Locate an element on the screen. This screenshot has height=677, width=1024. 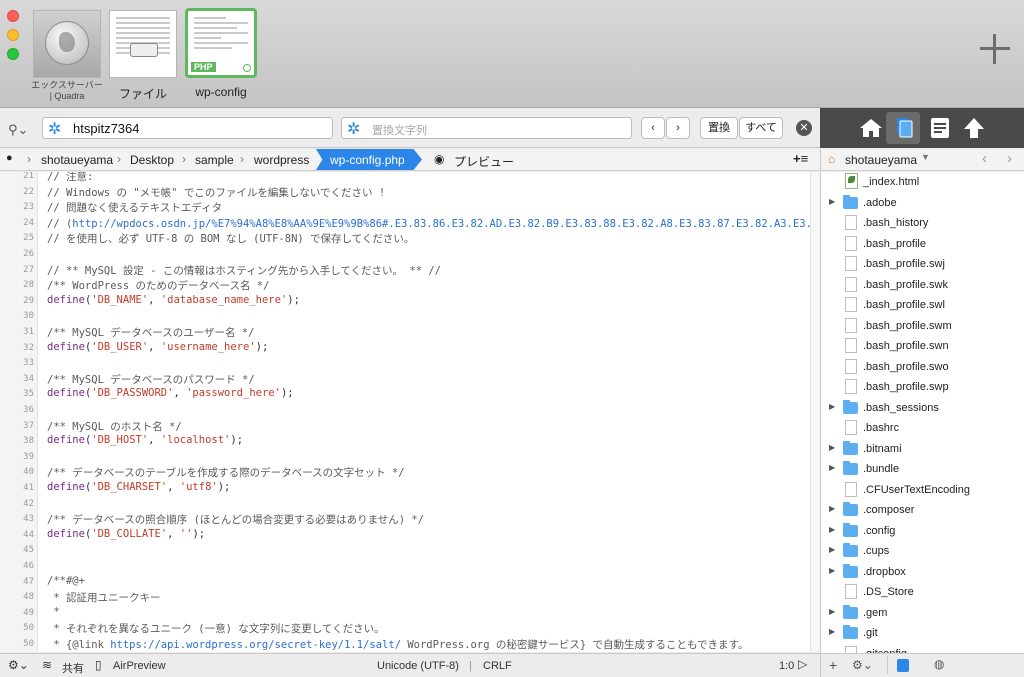
outline-icon is located at coordinates (940, 128).